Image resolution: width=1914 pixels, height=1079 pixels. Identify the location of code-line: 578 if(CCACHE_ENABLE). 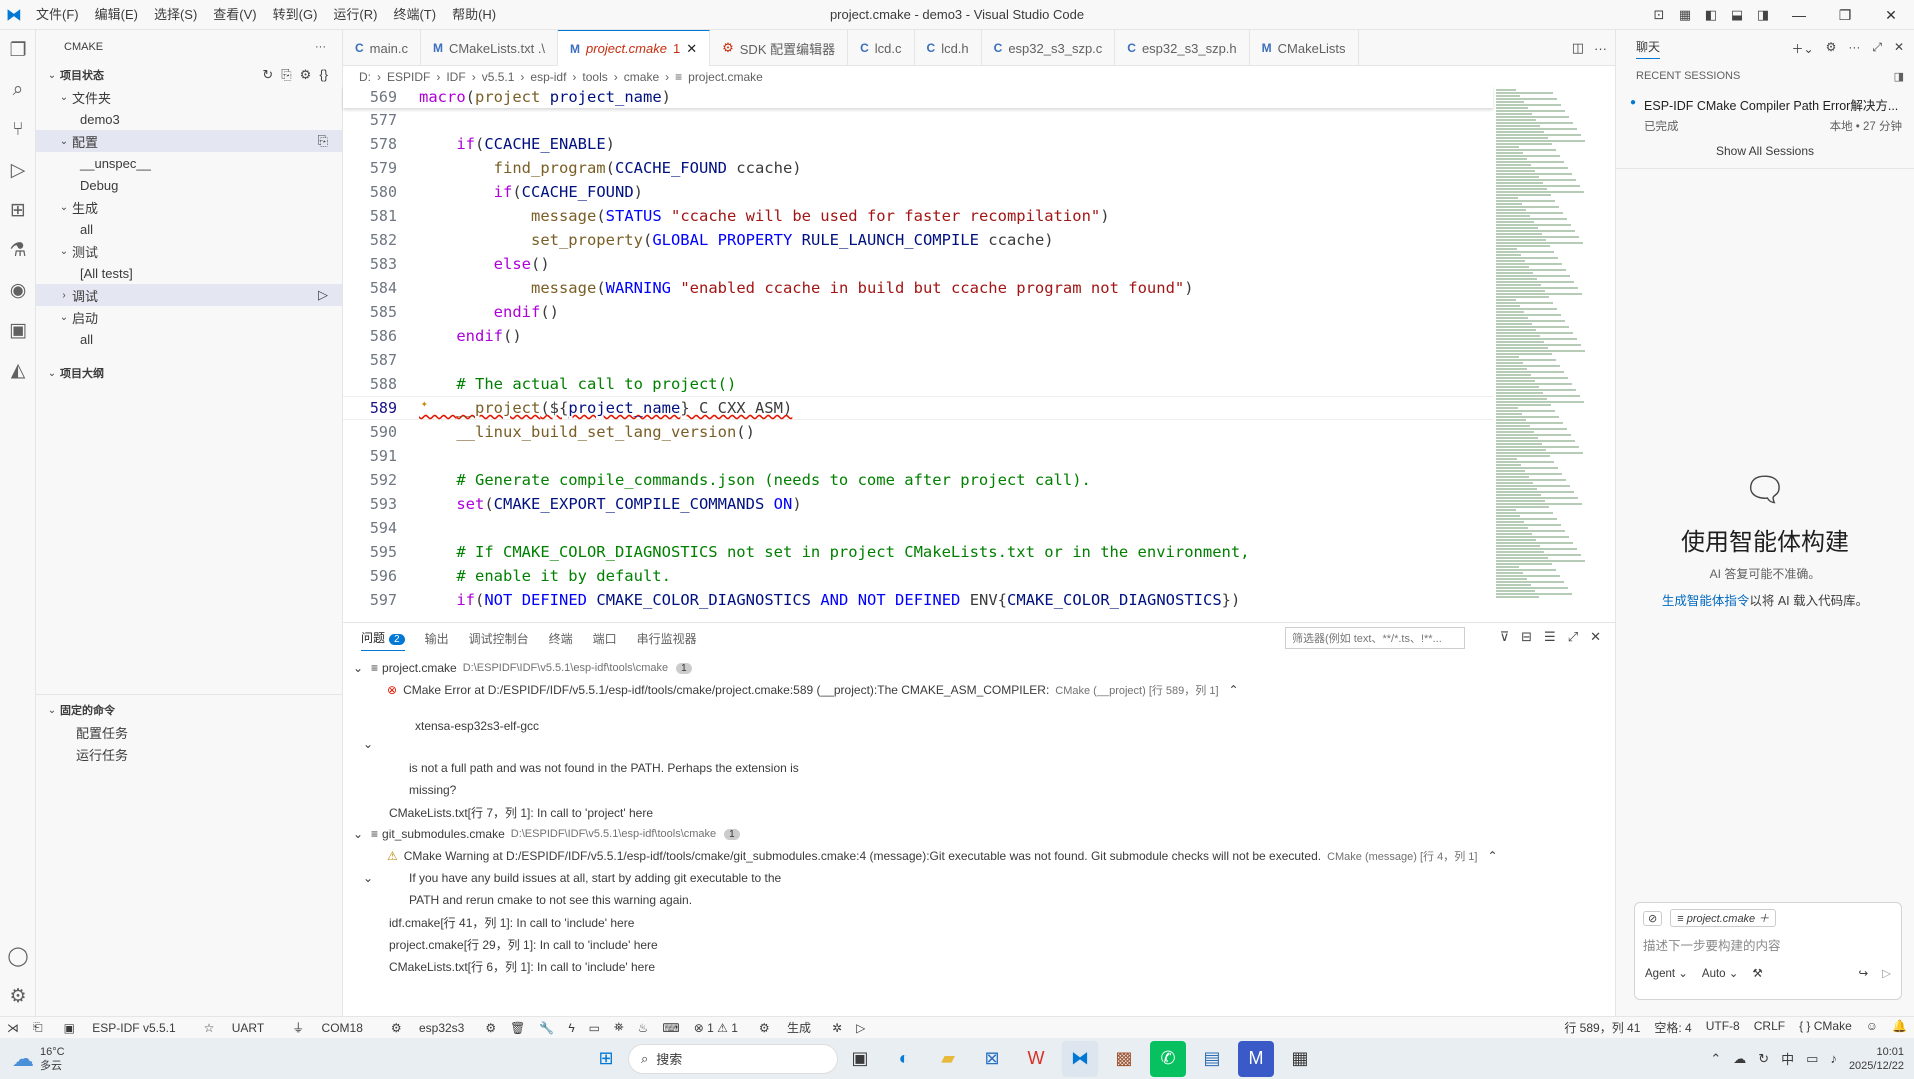
(918, 144).